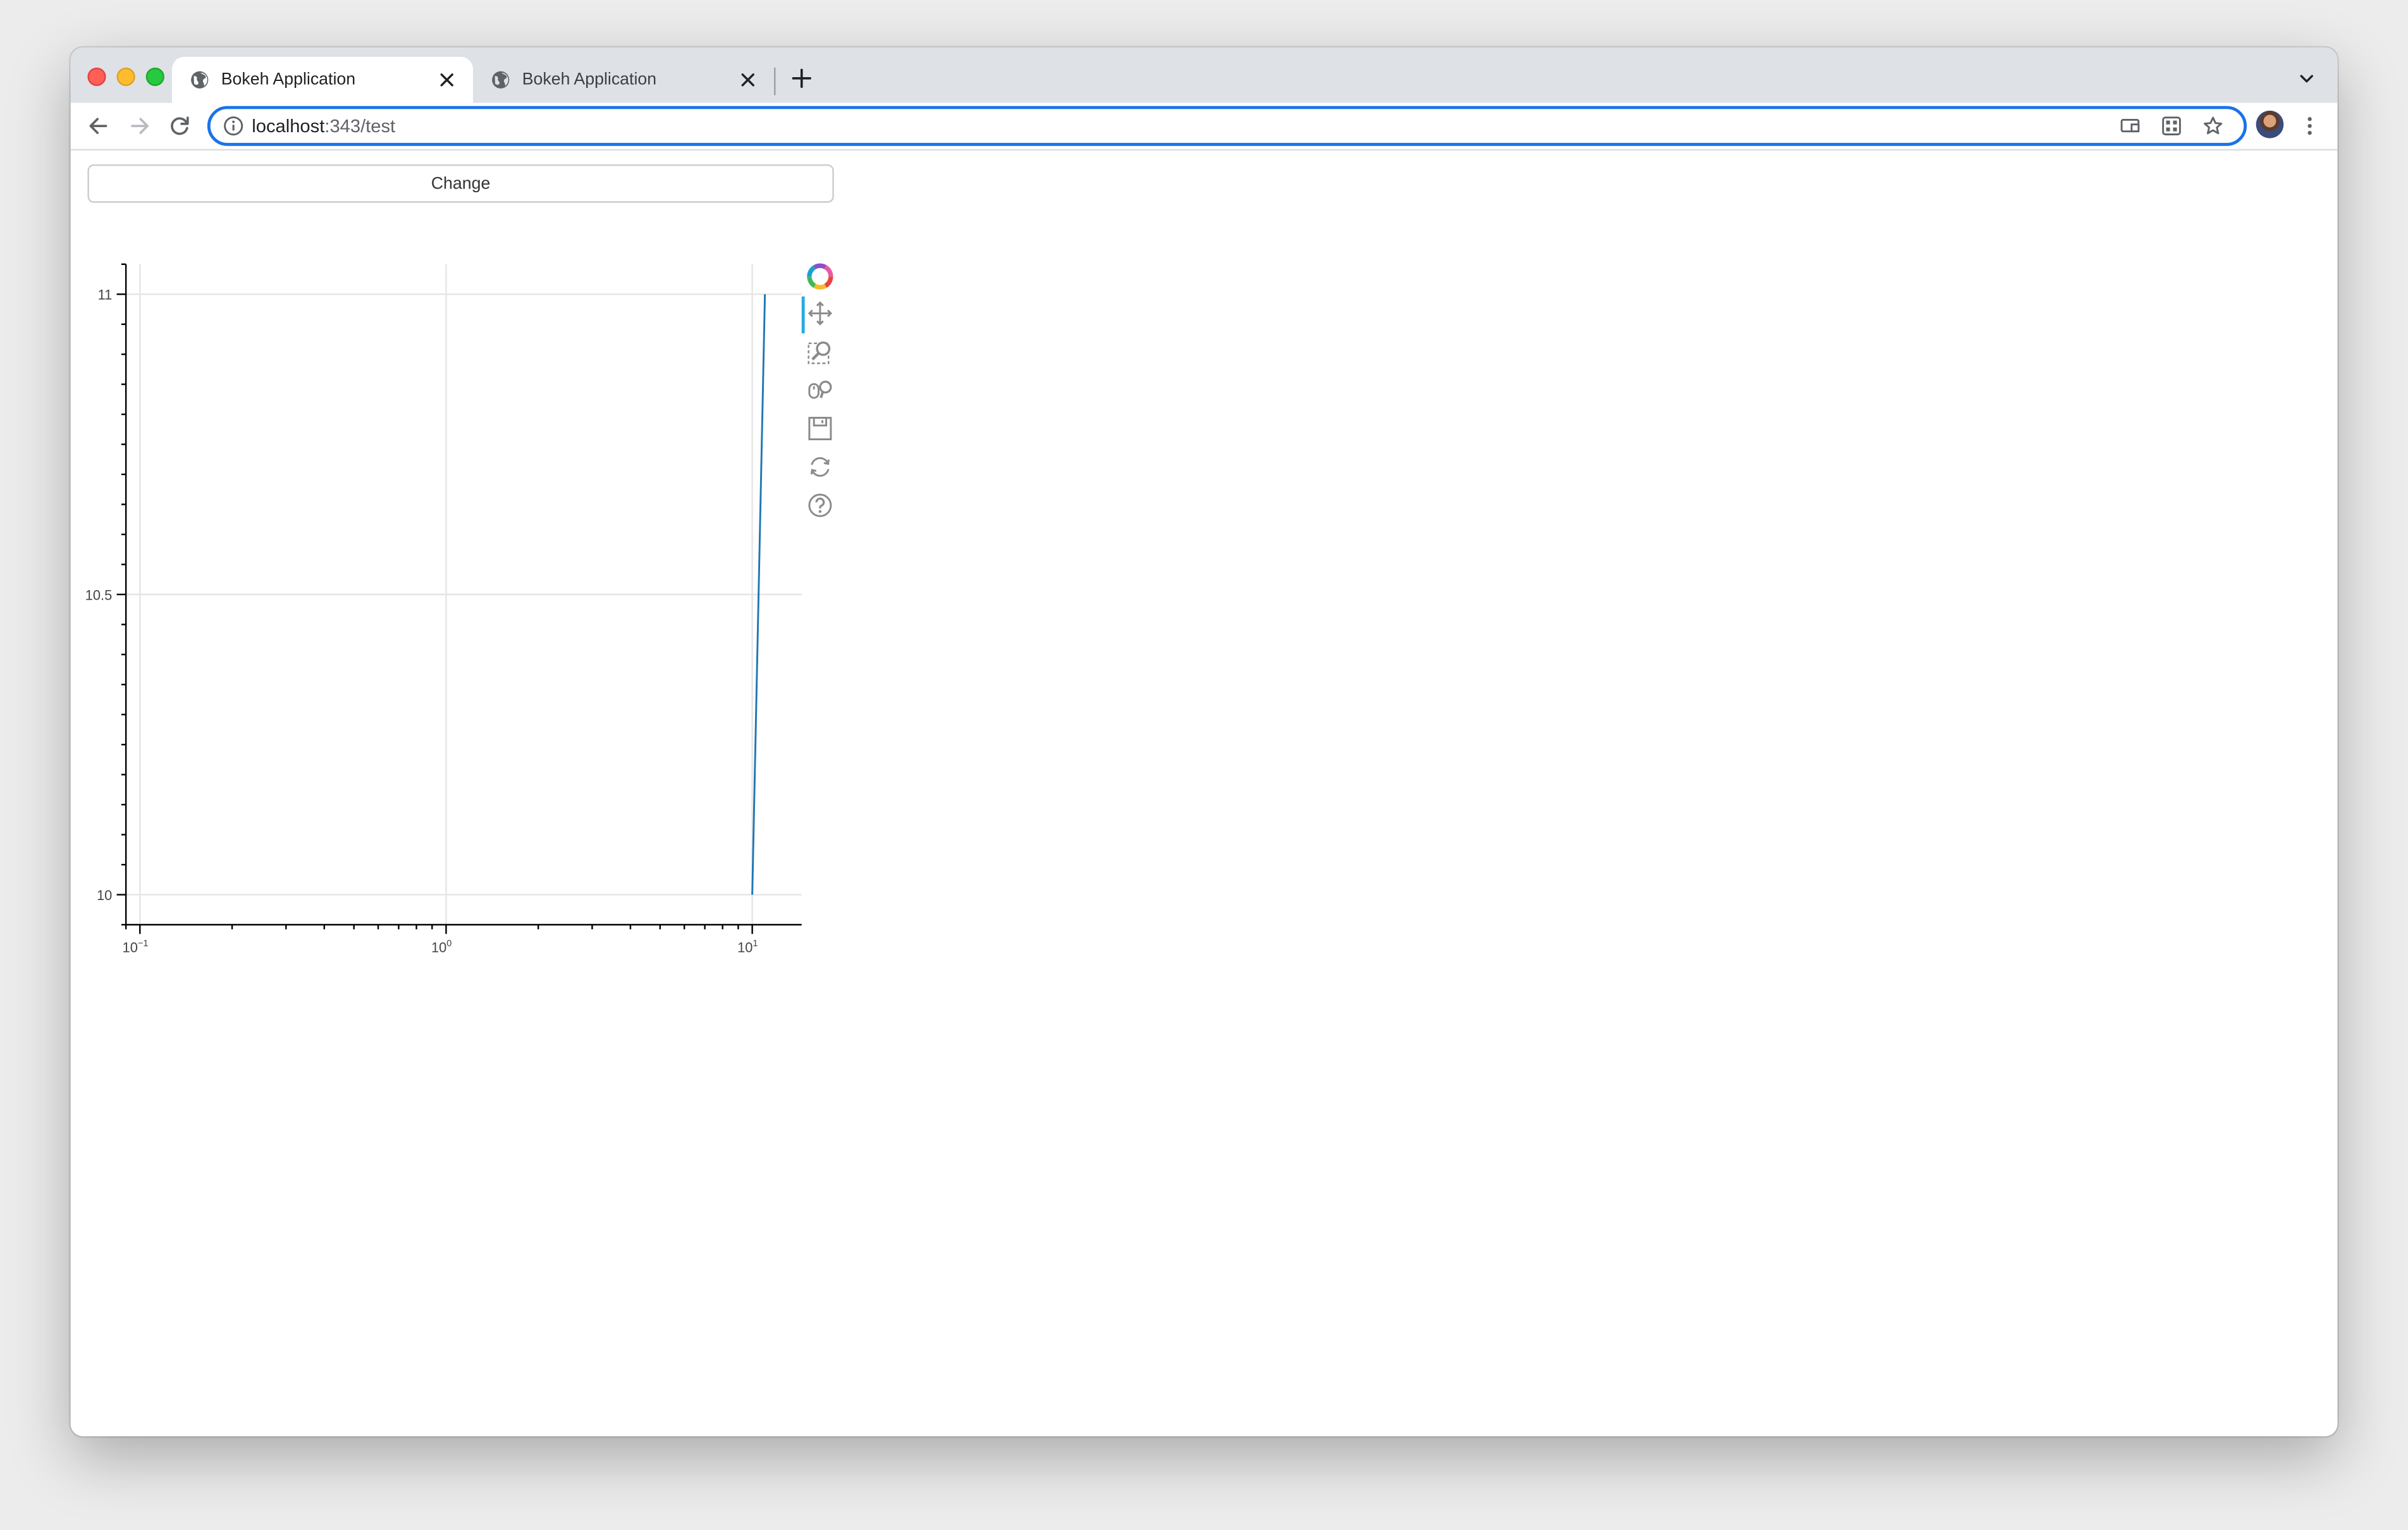  What do you see at coordinates (803, 315) in the screenshot?
I see `active-tool-indicator` at bounding box center [803, 315].